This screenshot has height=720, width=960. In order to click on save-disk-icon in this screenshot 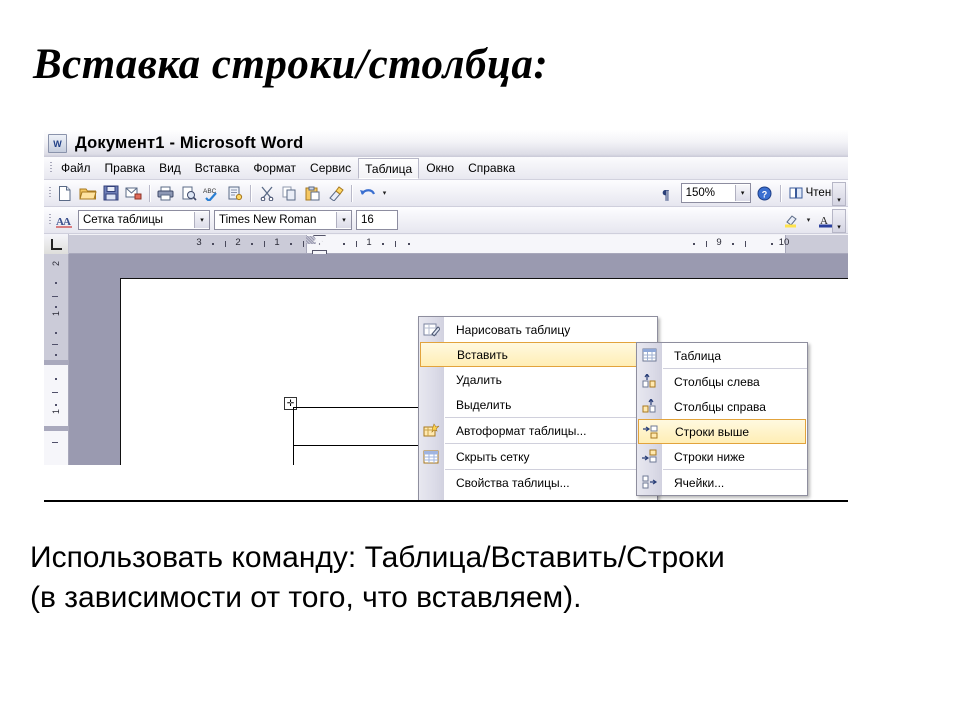, I will do `click(110, 193)`.